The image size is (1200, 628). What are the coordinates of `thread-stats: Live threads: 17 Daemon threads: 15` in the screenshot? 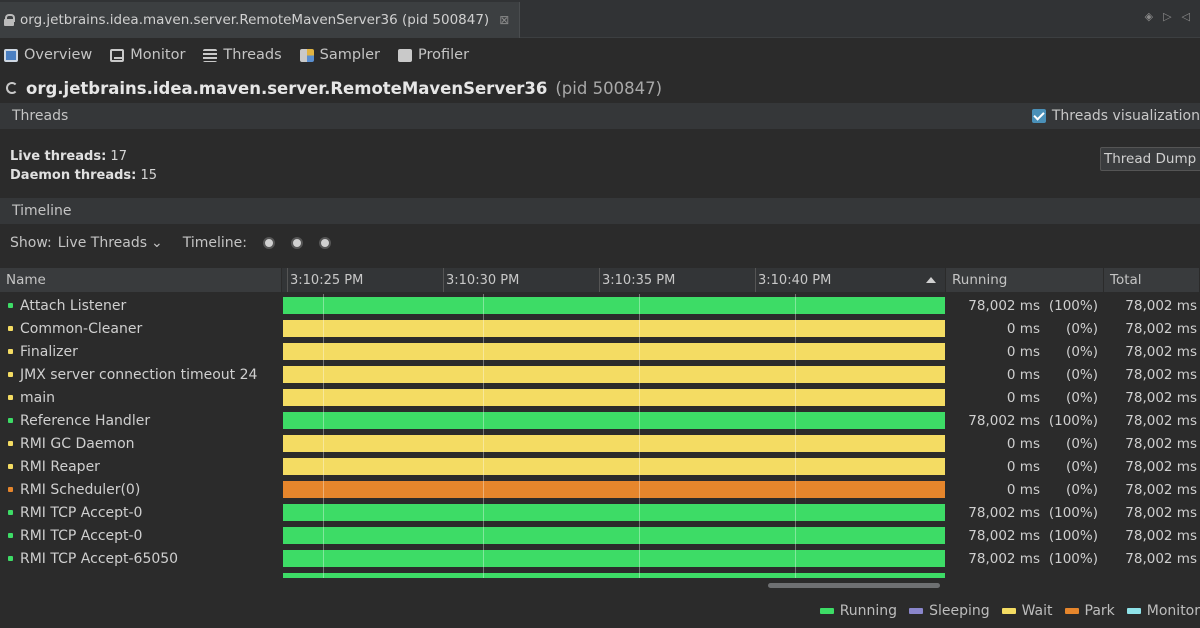 It's located at (83, 166).